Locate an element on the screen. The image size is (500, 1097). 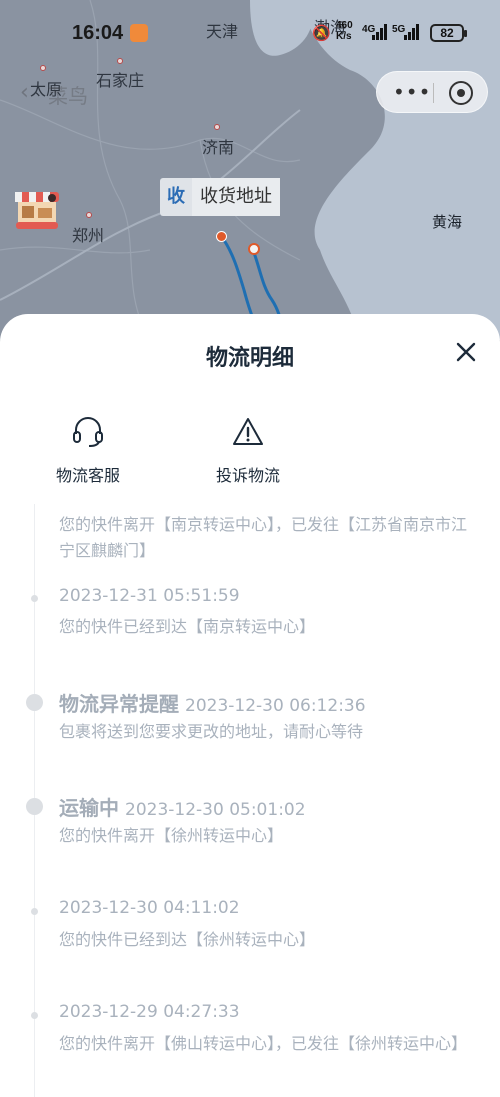
event-header: 2023-12-31 05:51:59 is located at coordinates (149, 596).